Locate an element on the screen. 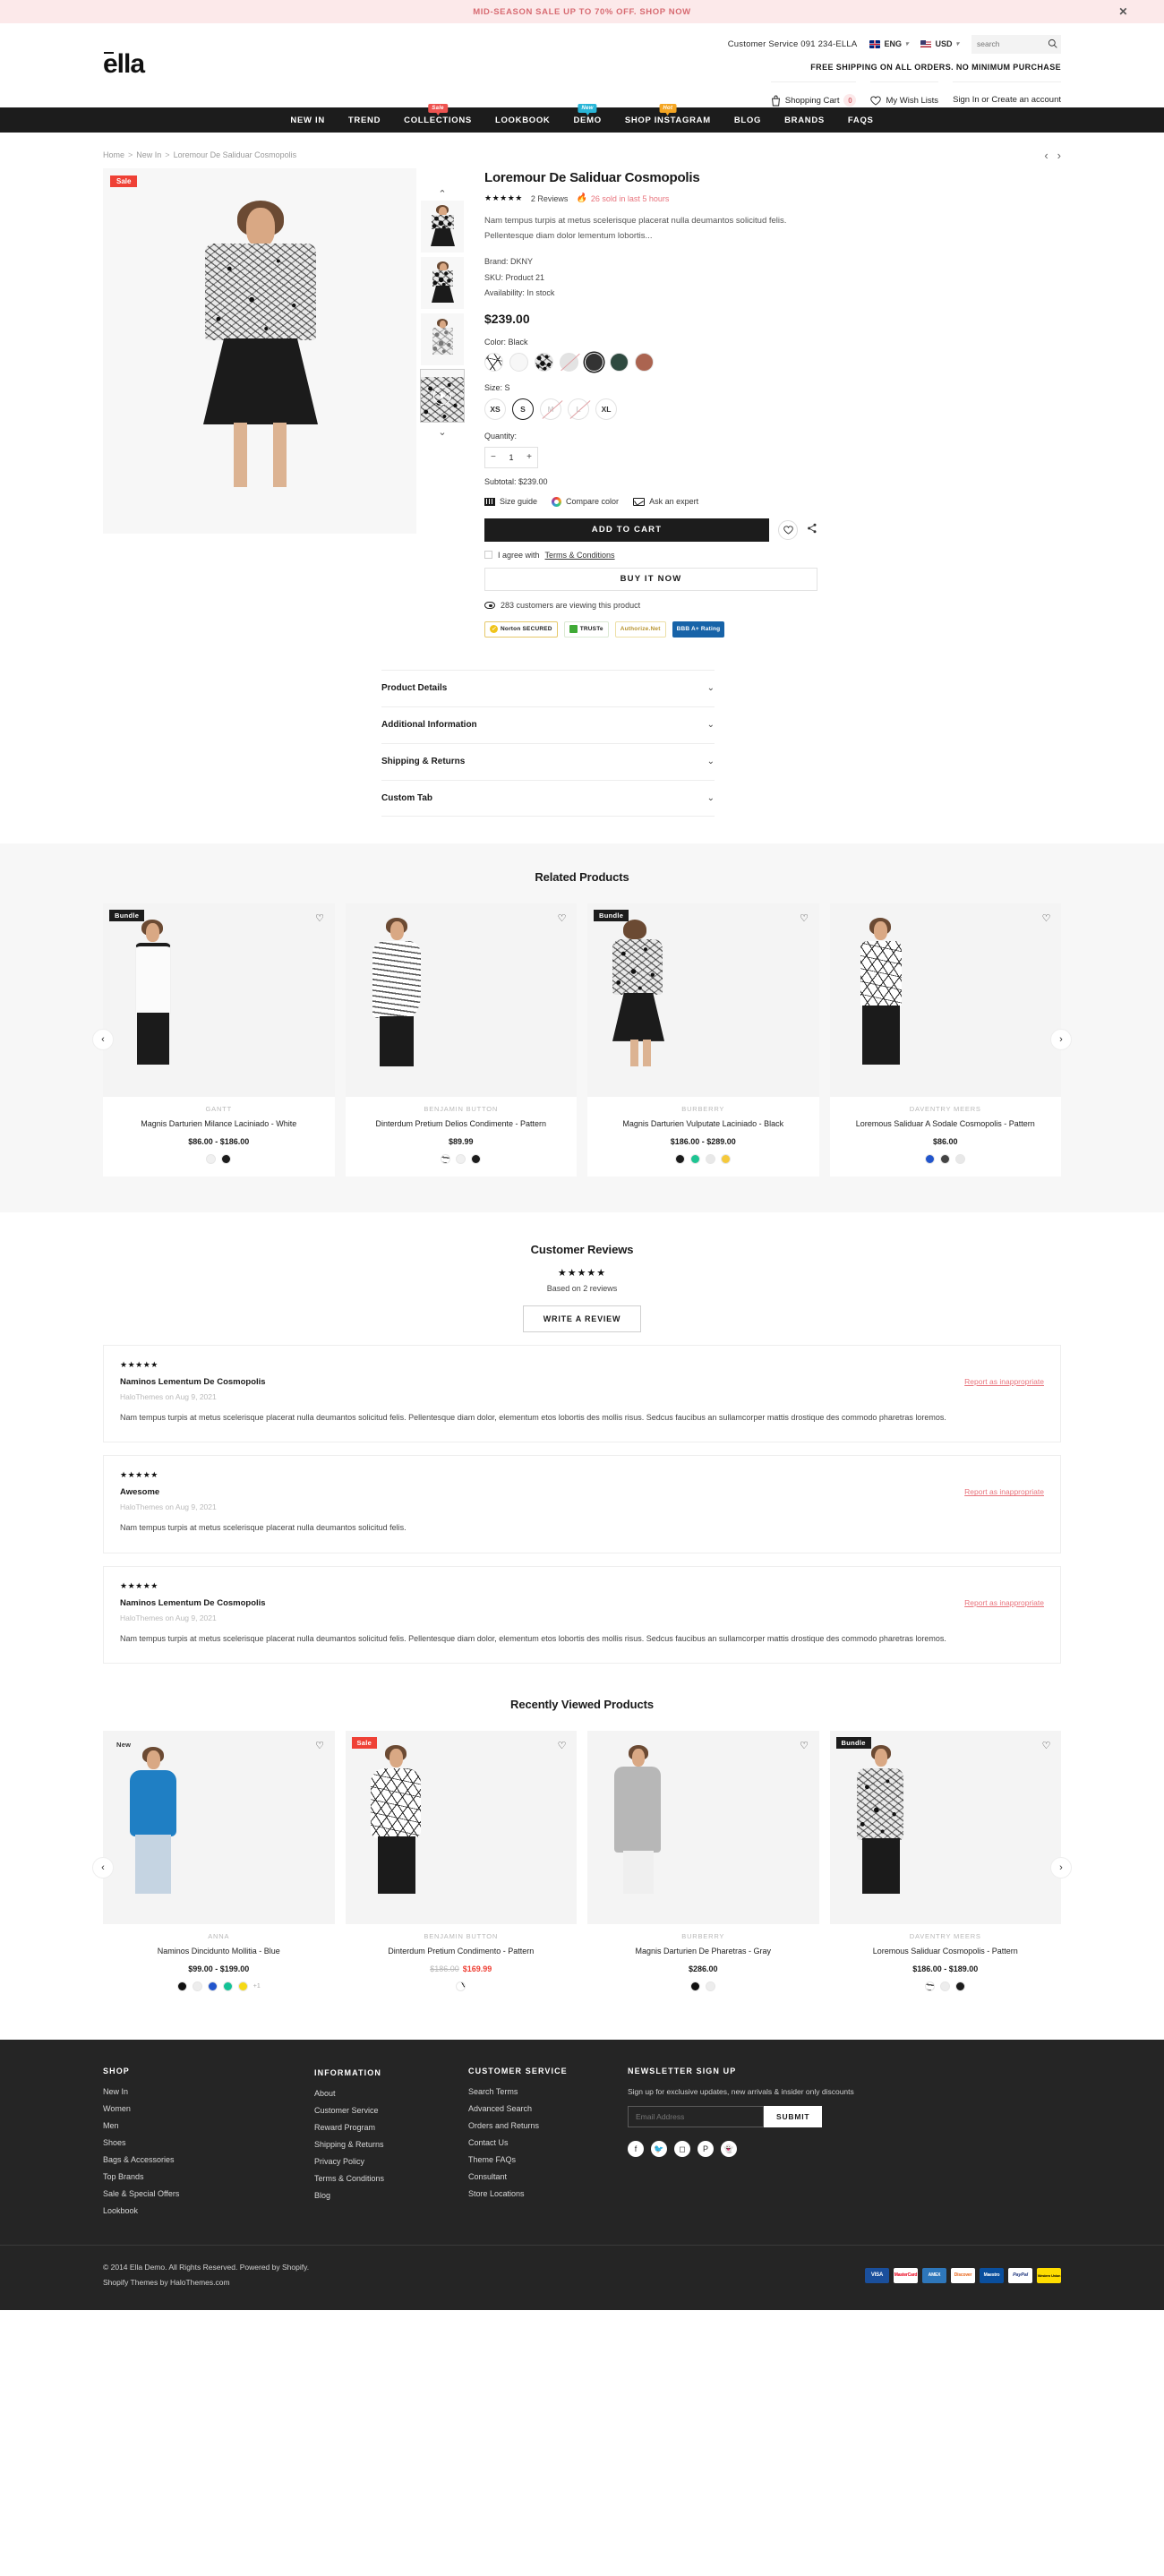 This screenshot has height=2576, width=1164. nav-item-brands: BRANDS is located at coordinates (804, 120).